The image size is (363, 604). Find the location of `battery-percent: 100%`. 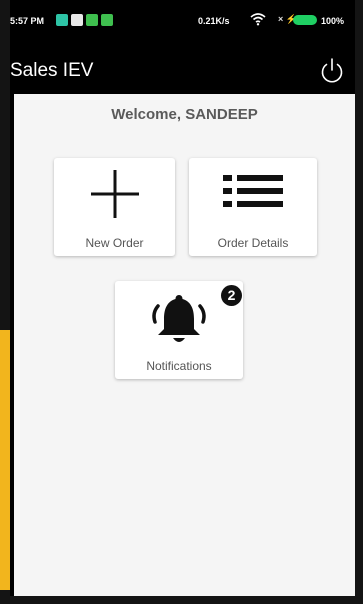

battery-percent: 100% is located at coordinates (333, 21).